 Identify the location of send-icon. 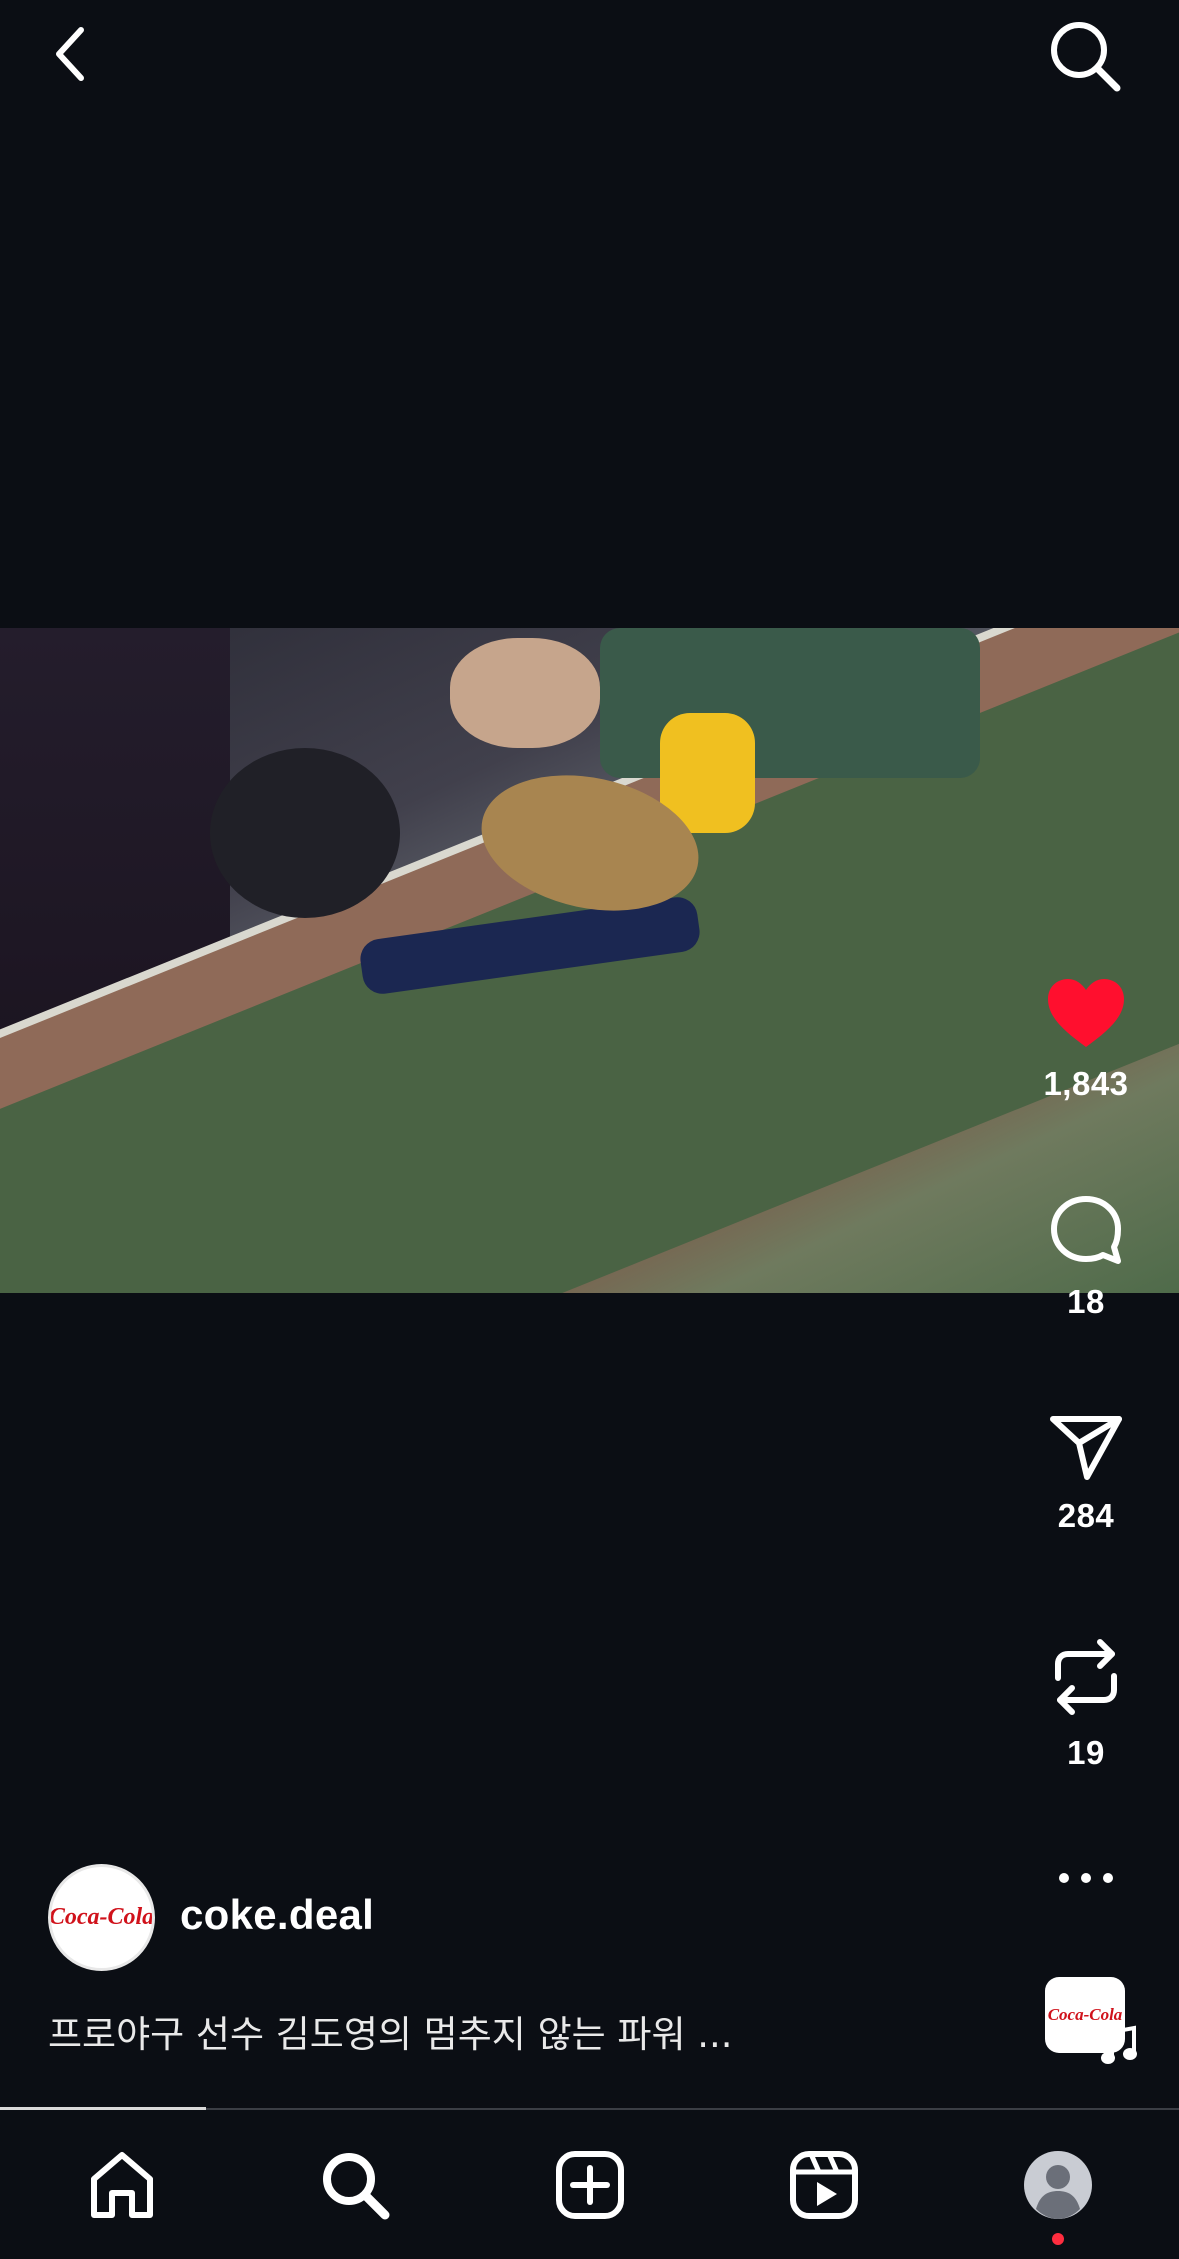
(1086, 1448).